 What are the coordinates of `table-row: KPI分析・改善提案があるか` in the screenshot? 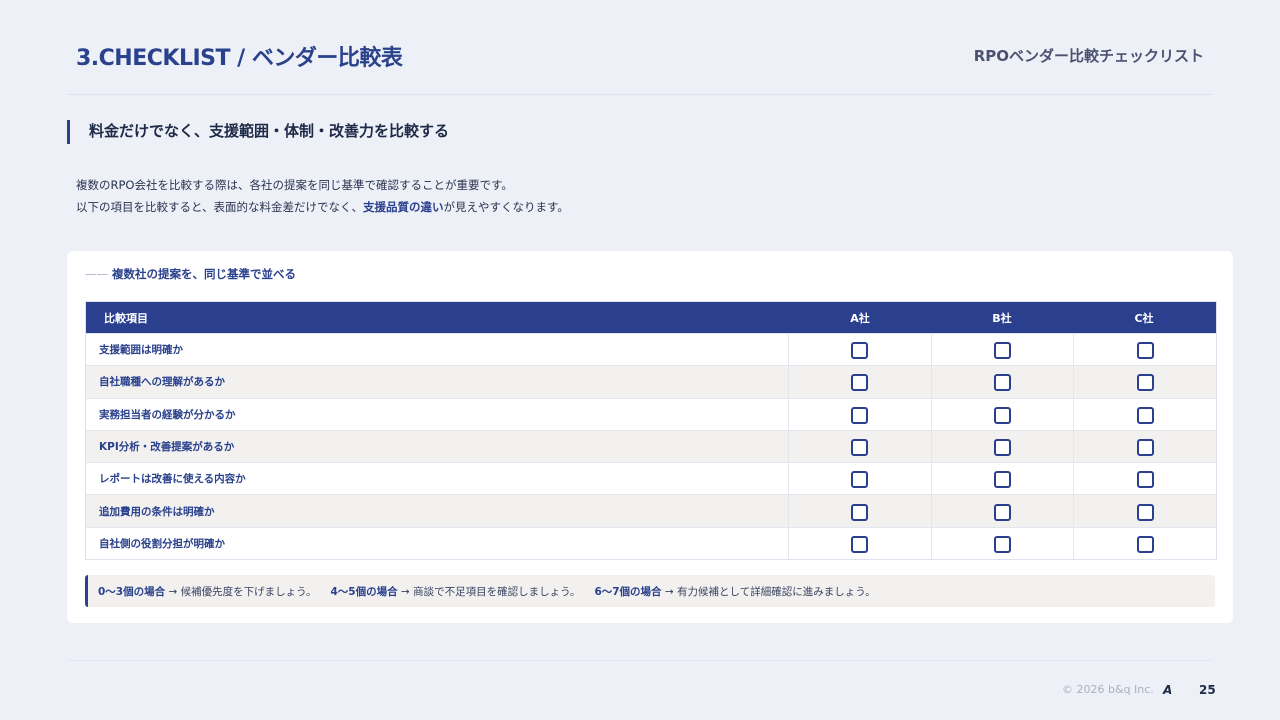 It's located at (651, 446).